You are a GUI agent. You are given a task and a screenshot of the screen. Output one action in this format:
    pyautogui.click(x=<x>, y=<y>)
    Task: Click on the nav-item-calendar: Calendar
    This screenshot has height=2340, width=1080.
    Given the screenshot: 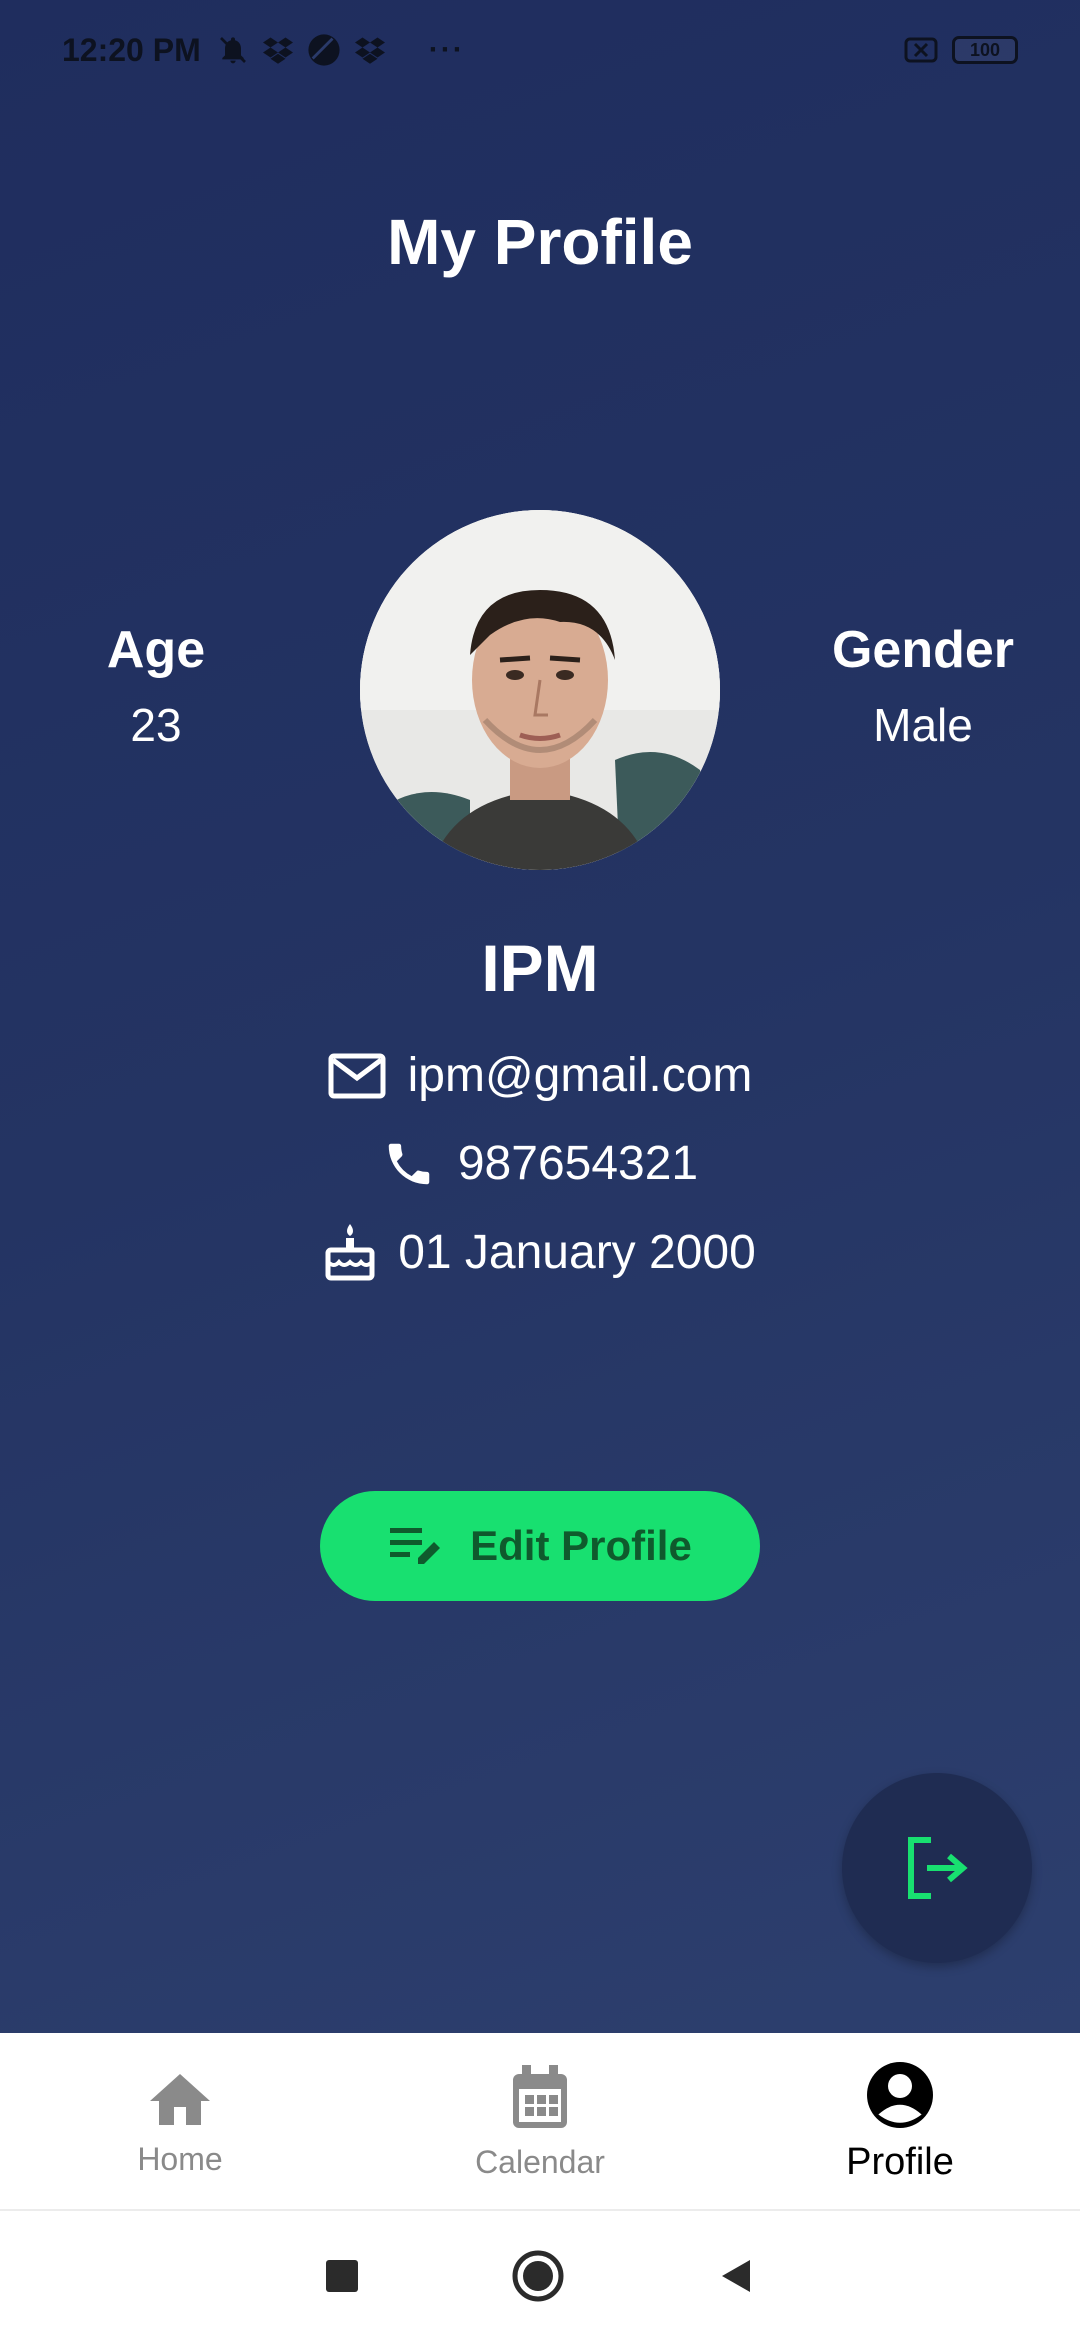 What is the action you would take?
    pyautogui.click(x=540, y=2121)
    